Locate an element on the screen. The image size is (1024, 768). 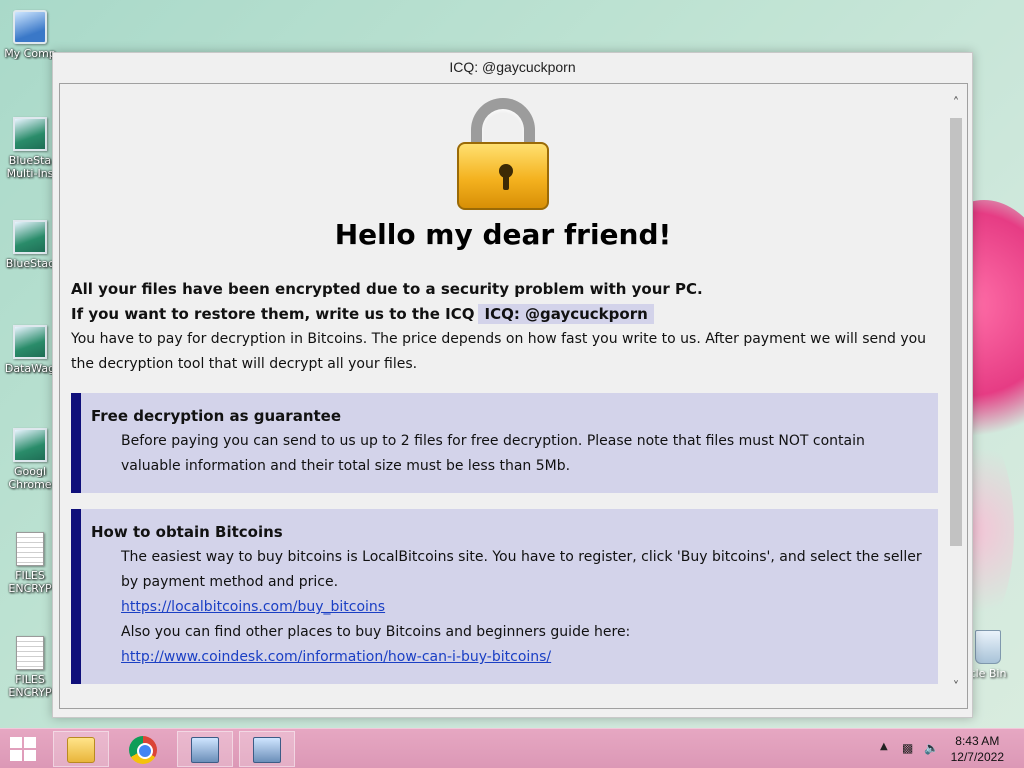
datawag-icon is located at coordinates (30, 342).